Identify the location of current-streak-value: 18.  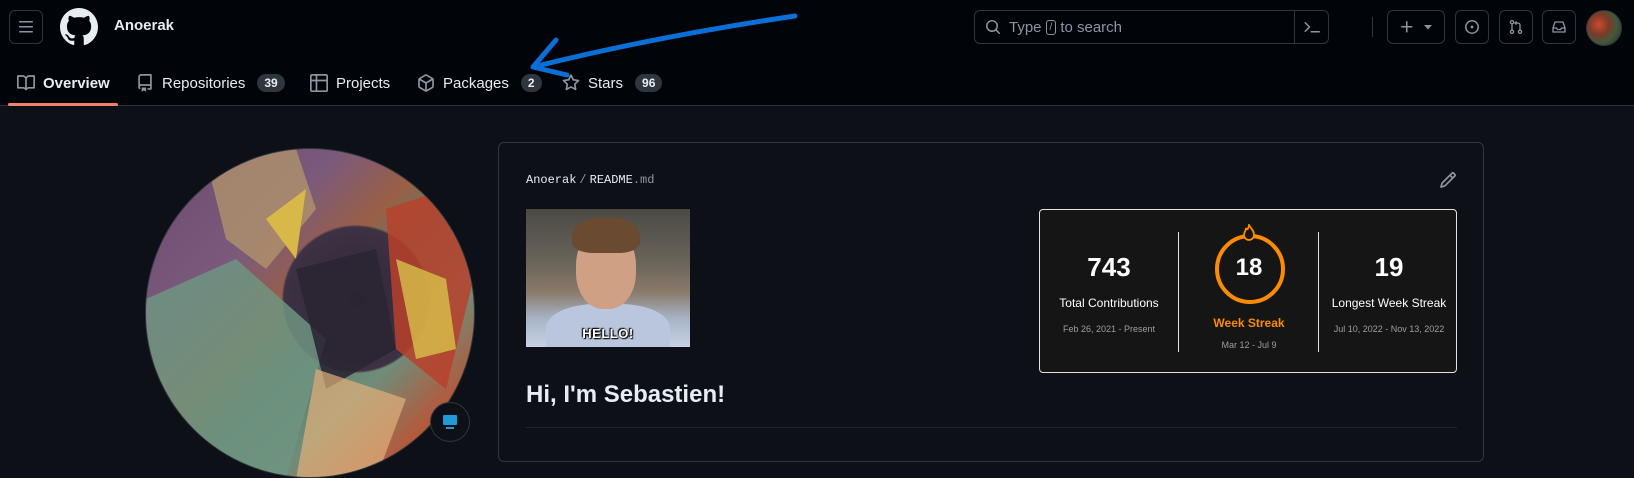
(1249, 267).